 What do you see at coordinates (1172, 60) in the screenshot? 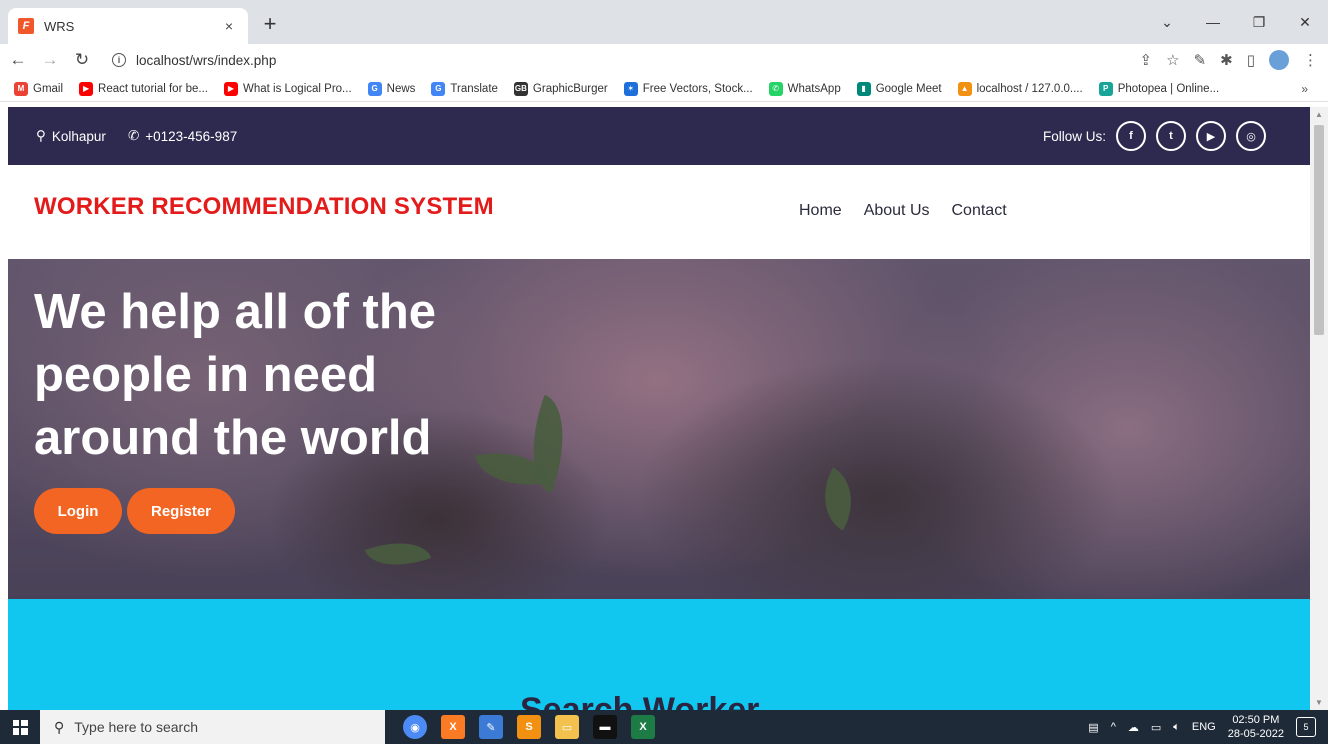
I see `bookmark-star-icon: ☆` at bounding box center [1172, 60].